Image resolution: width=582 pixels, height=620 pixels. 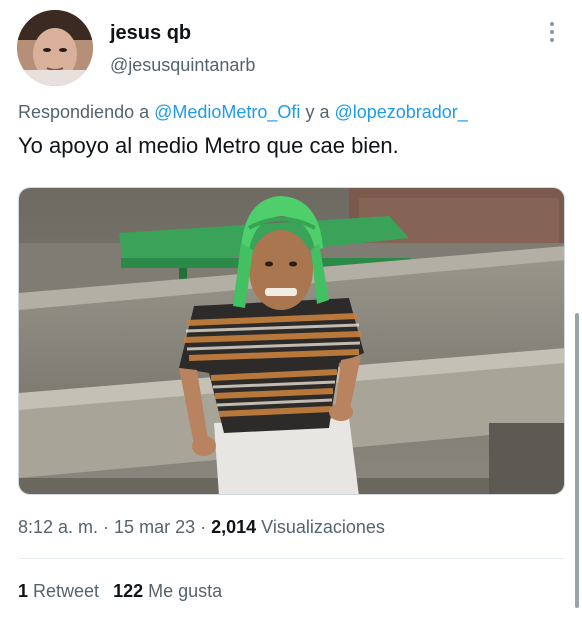 I want to click on tweet-time: 8:12 a. m., so click(x=58, y=527).